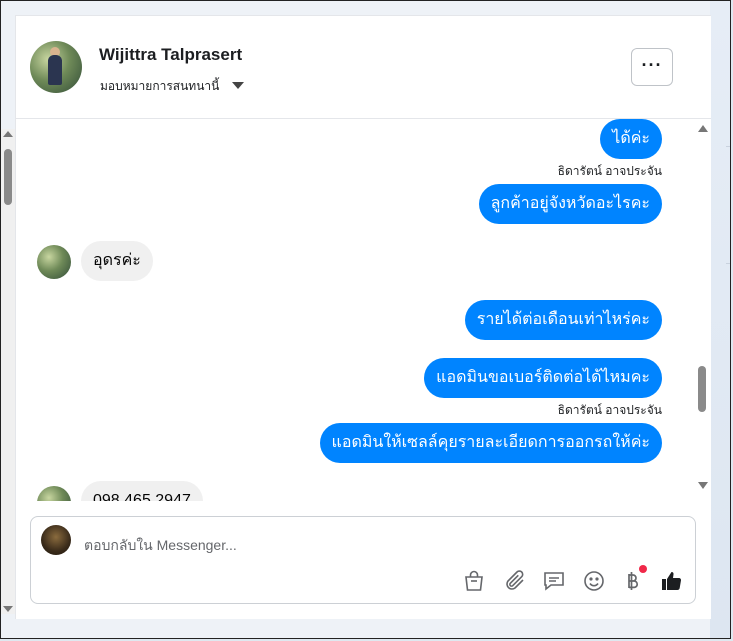 The width and height of the screenshot is (733, 641). I want to click on like-icon, so click(672, 581).